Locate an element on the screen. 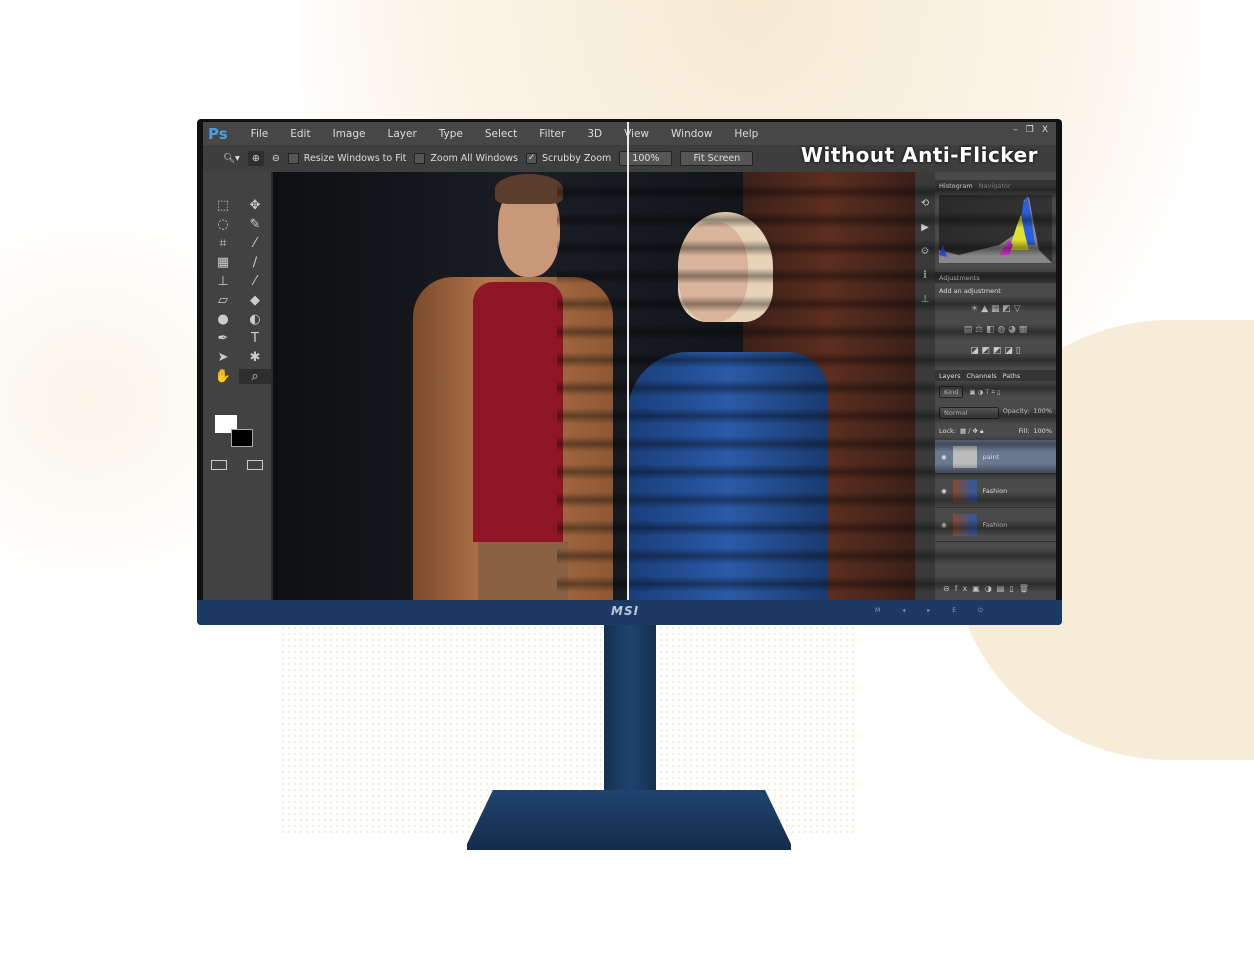 The width and height of the screenshot is (1254, 967). marquee-tool-icon: ⬚ is located at coordinates (223, 205).